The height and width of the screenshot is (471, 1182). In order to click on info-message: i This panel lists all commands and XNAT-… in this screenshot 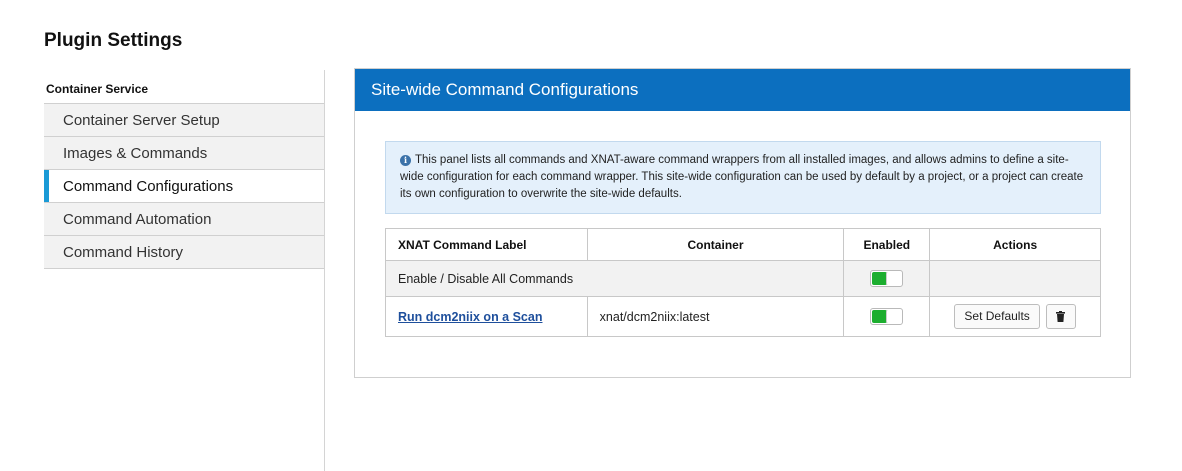, I will do `click(743, 177)`.